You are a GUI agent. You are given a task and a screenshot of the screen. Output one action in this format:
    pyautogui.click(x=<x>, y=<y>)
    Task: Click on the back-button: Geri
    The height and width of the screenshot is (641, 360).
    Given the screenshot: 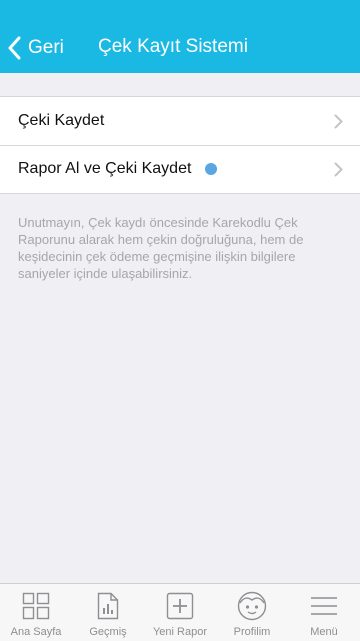 What is the action you would take?
    pyautogui.click(x=36, y=48)
    